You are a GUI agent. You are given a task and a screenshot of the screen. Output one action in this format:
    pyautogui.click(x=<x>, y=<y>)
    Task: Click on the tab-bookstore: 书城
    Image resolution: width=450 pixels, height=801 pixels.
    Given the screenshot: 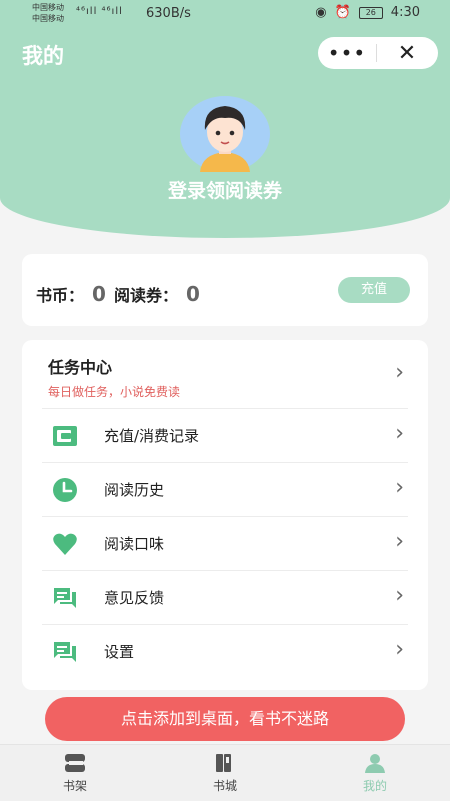 What is the action you would take?
    pyautogui.click(x=225, y=773)
    